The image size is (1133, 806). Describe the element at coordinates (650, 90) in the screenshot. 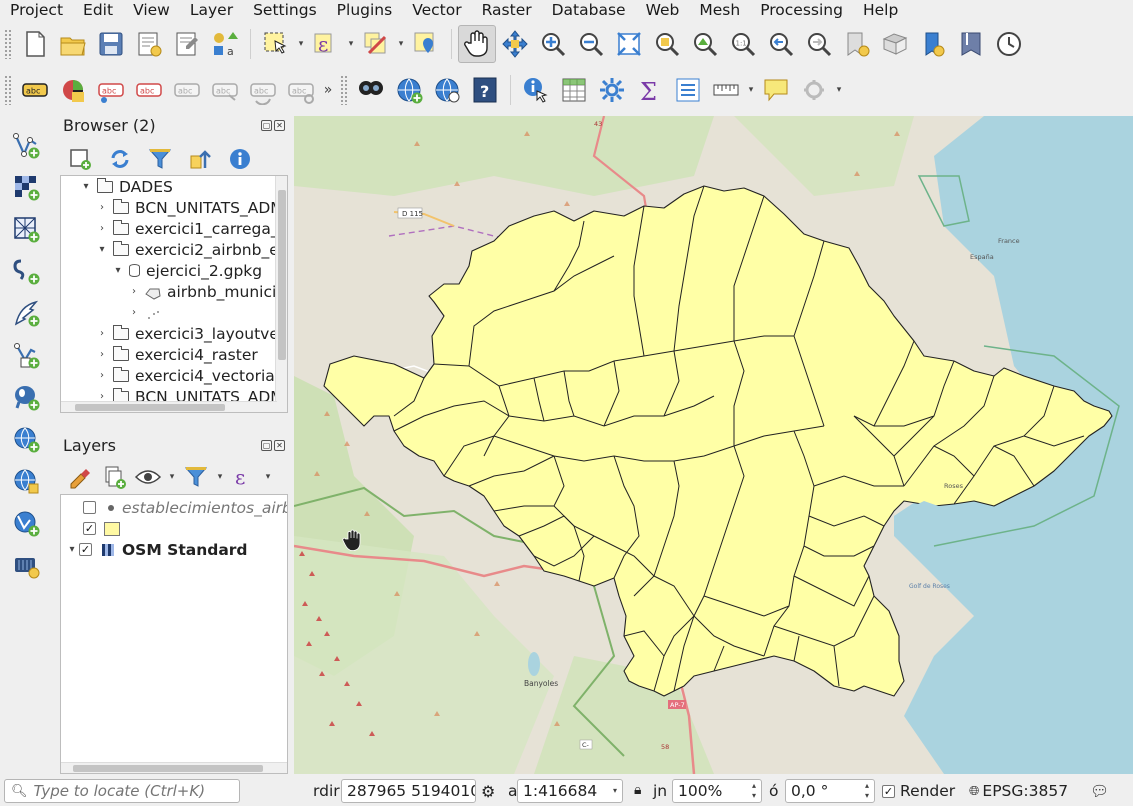

I see `statistics-icon: Σ` at that location.